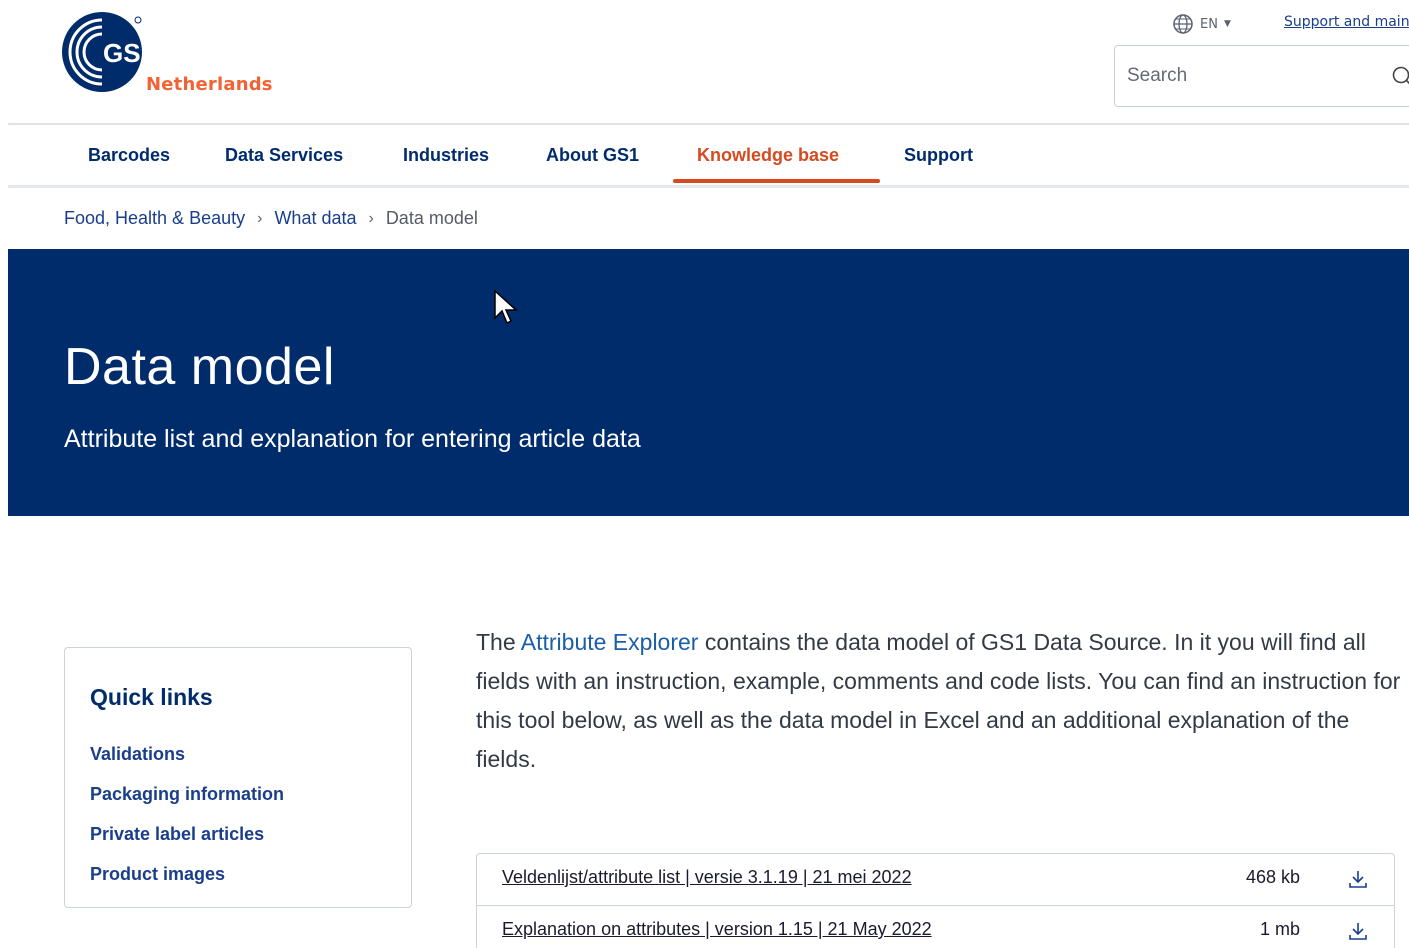 The height and width of the screenshot is (948, 1409). Describe the element at coordinates (1279, 929) in the screenshot. I see `file-size: 1 mb` at that location.